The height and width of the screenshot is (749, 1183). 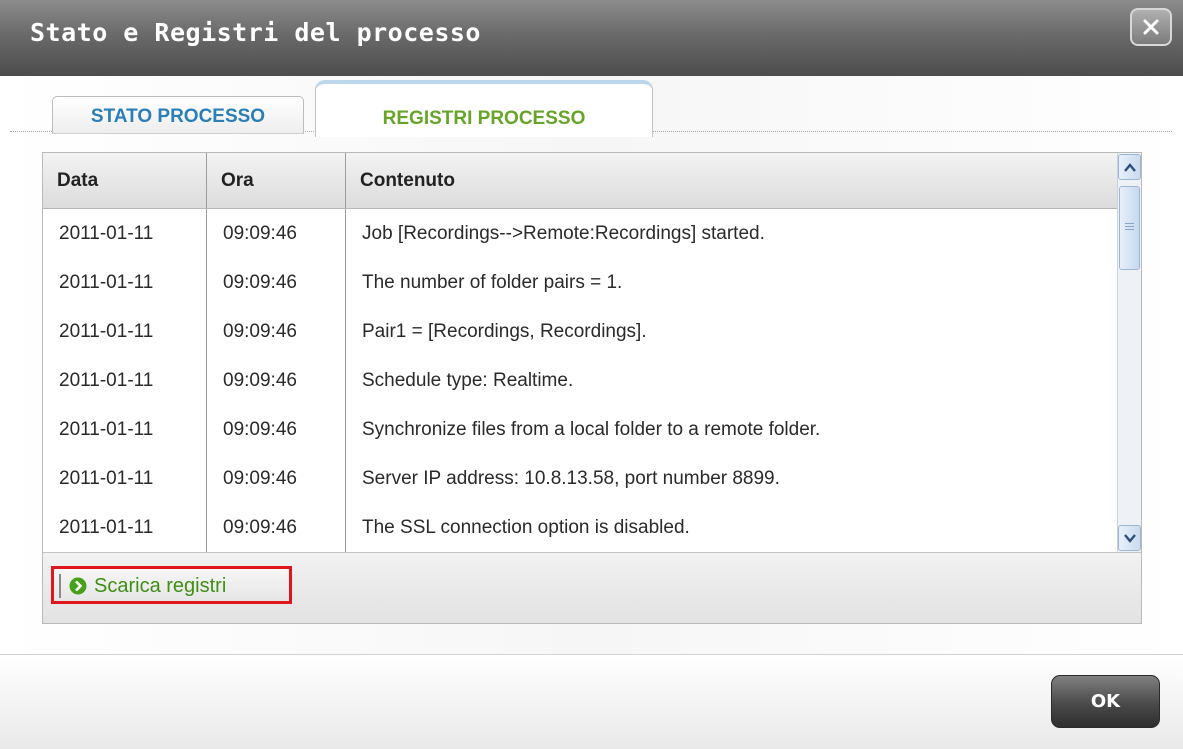 What do you see at coordinates (78, 586) in the screenshot?
I see `arrow-right-circle-icon` at bounding box center [78, 586].